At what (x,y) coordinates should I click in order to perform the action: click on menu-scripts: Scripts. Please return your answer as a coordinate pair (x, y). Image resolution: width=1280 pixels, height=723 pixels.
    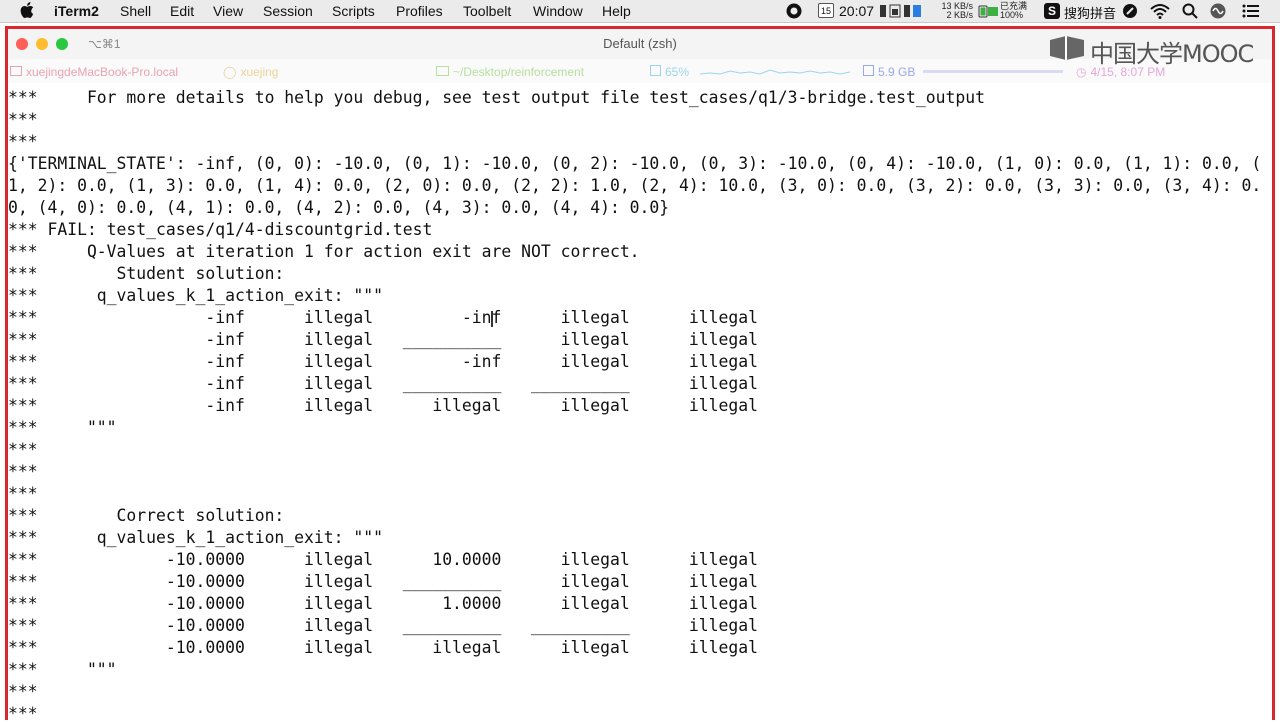
    Looking at the image, I should click on (353, 11).